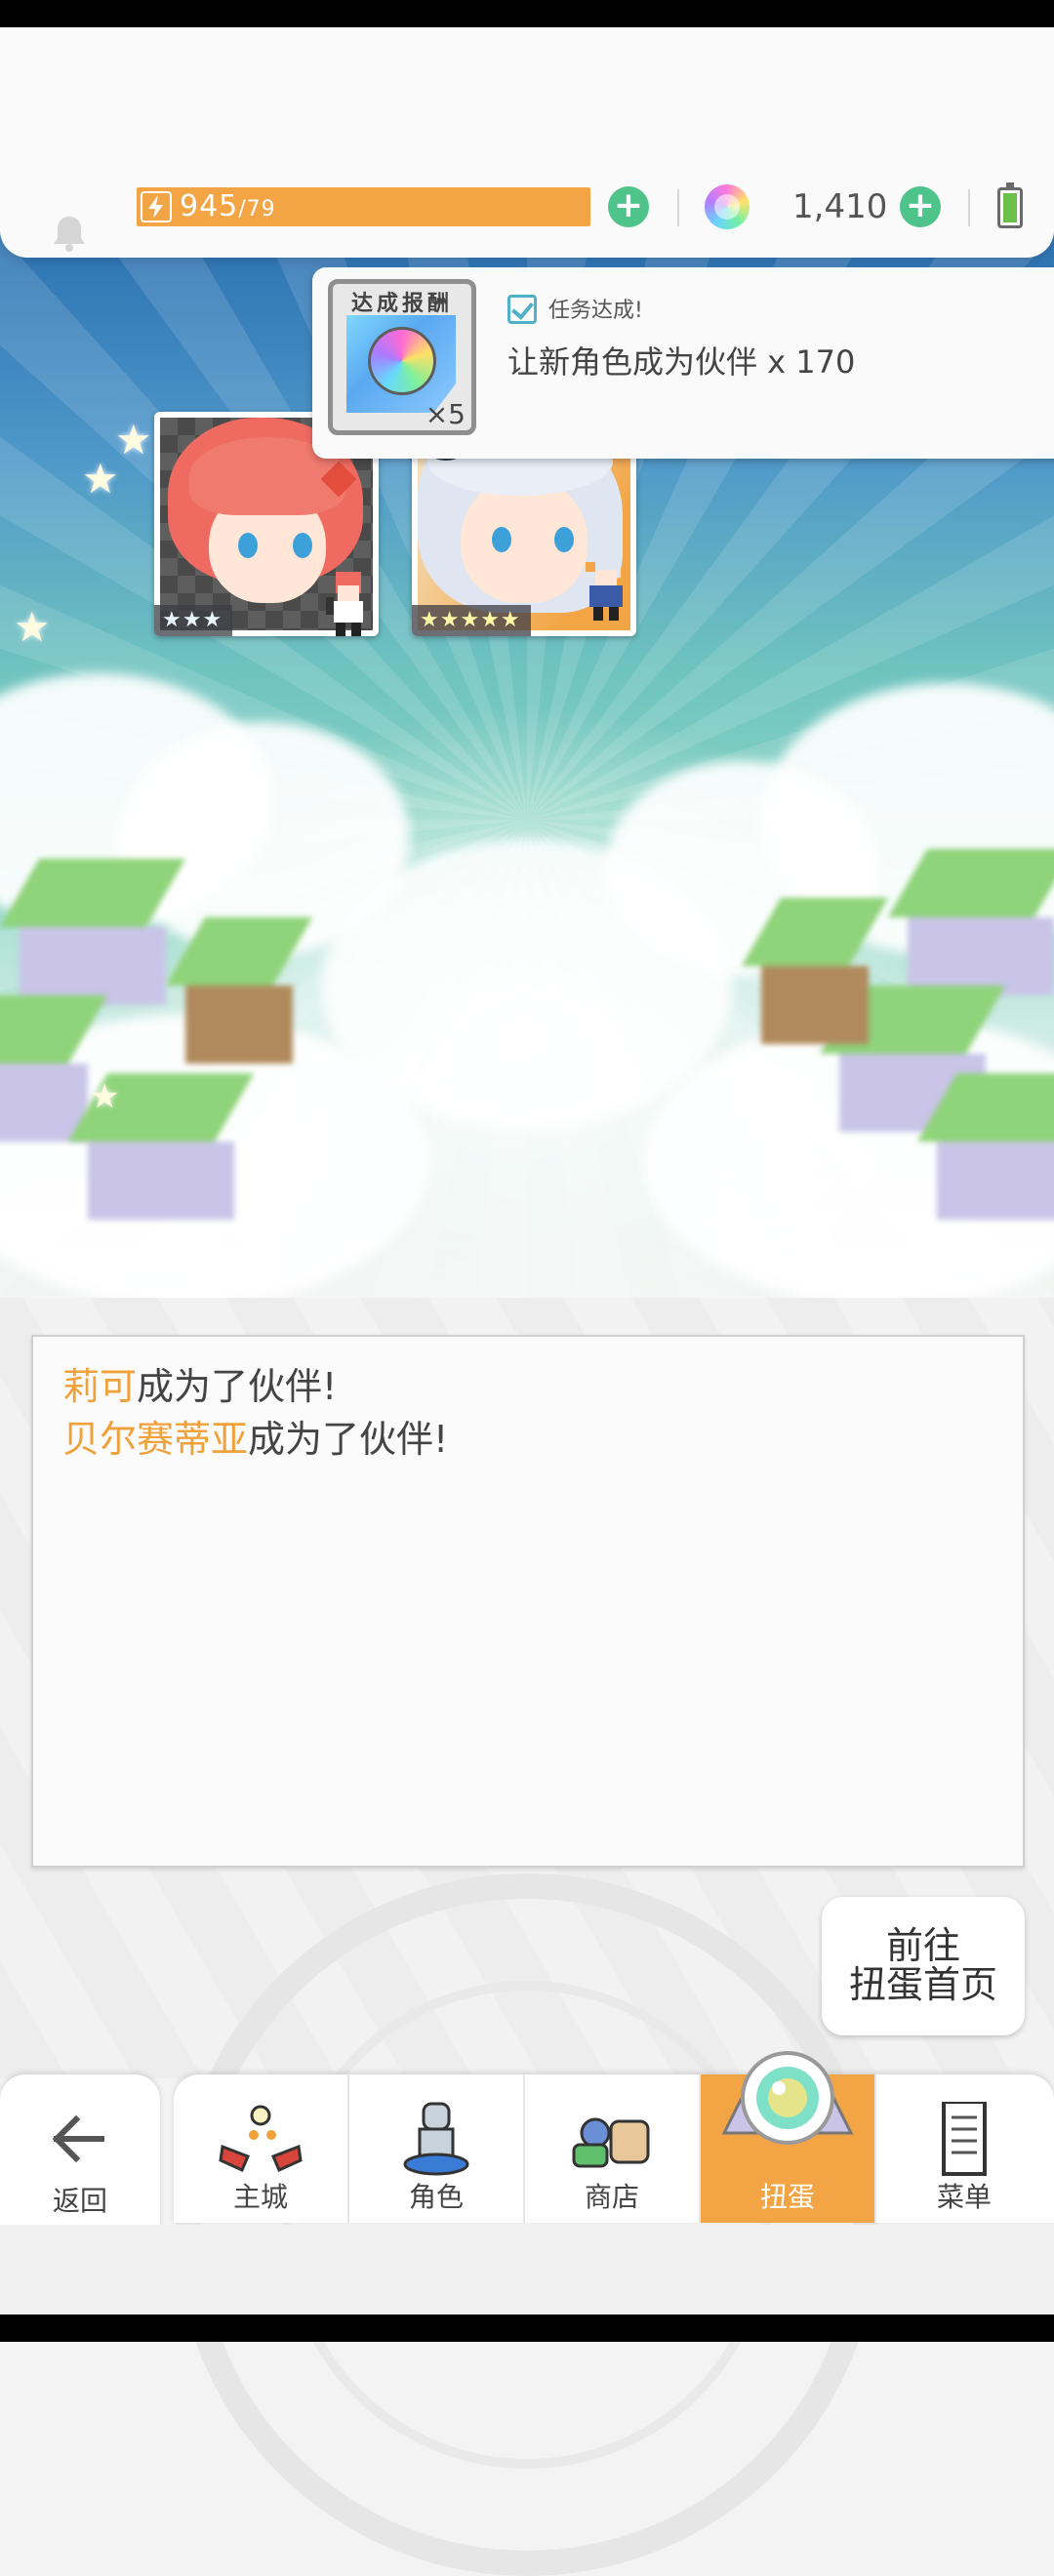 The image size is (1054, 2576). I want to click on reward-item-card: 达成报酬 ×5, so click(402, 357).